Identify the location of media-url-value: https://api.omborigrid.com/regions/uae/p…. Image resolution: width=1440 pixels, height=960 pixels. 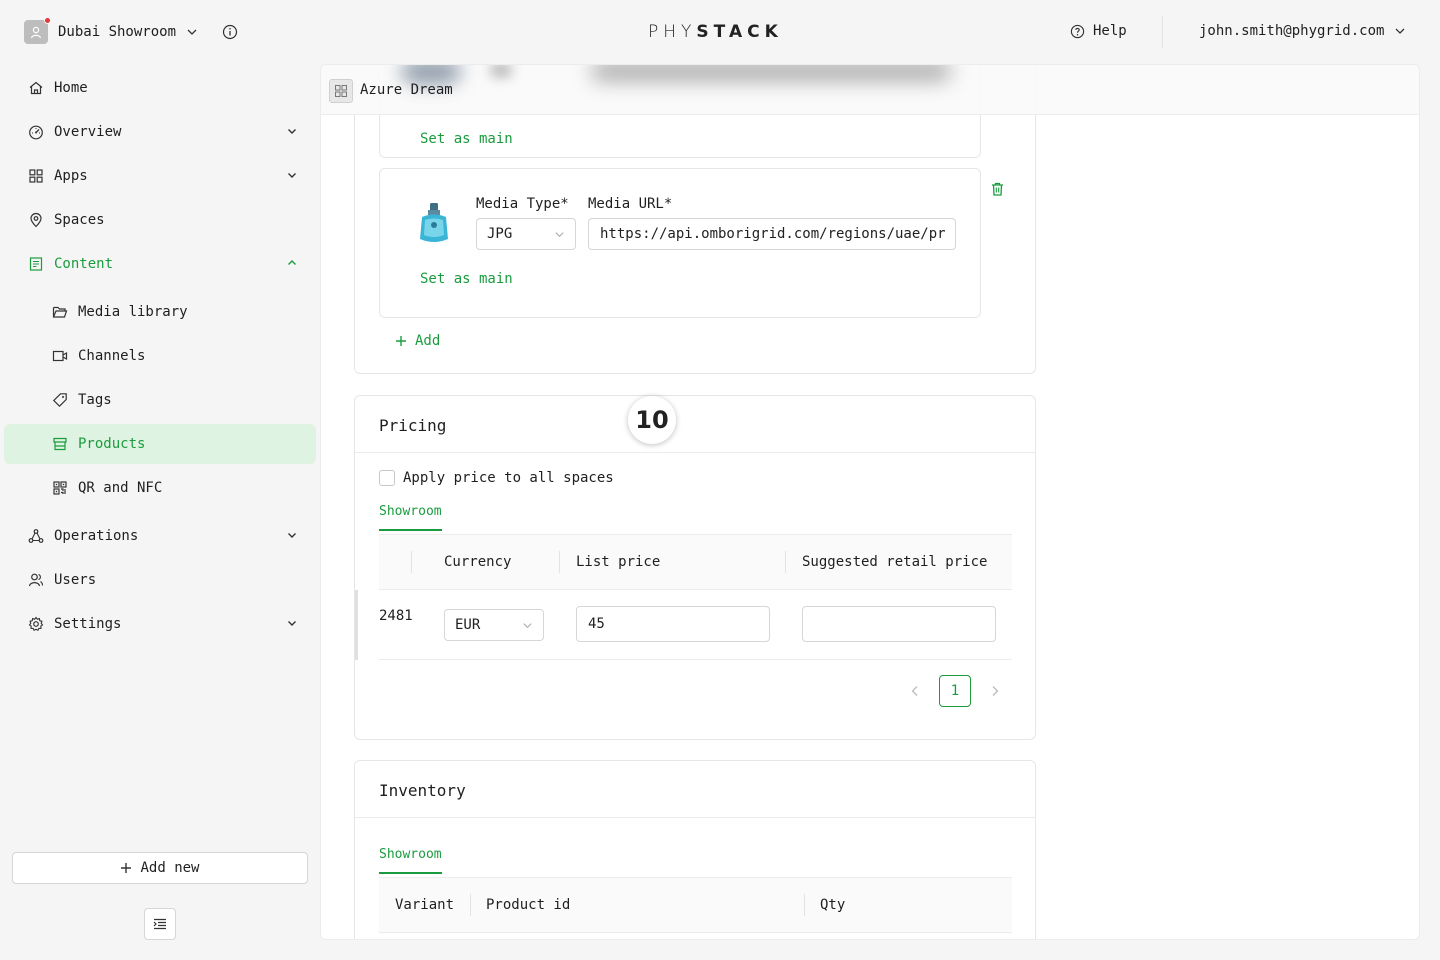
(773, 234).